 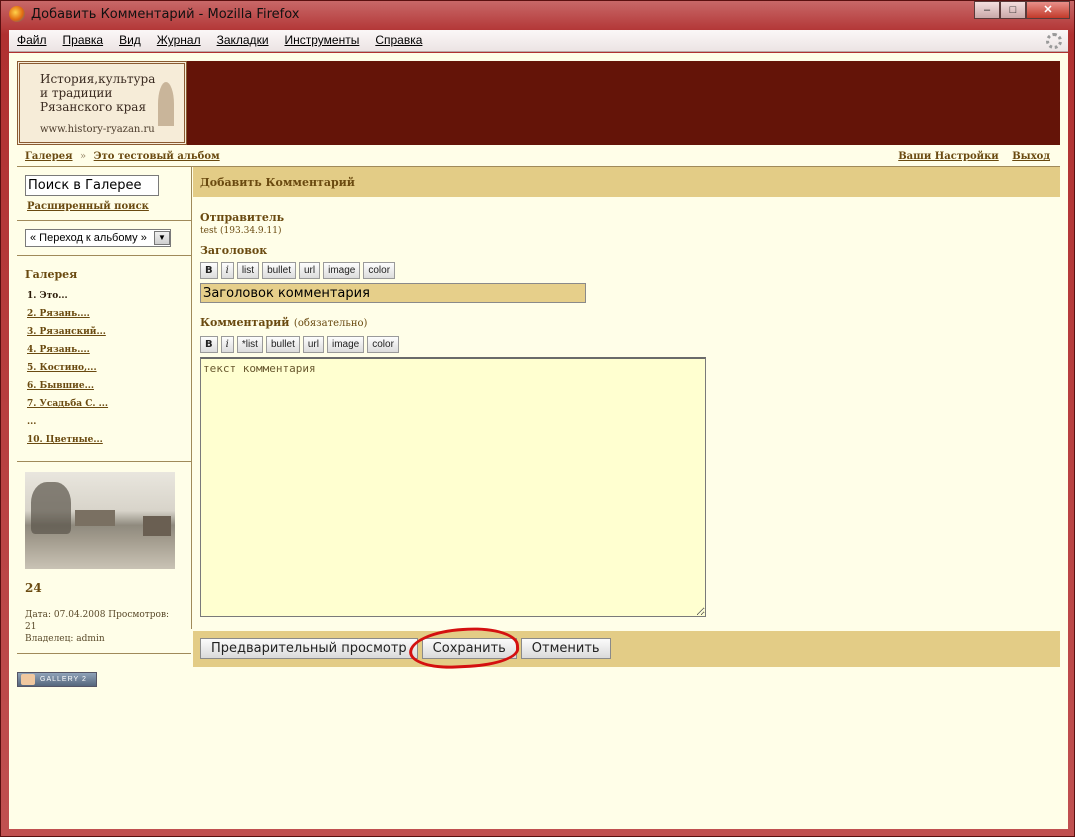 What do you see at coordinates (92, 185) in the screenshot?
I see `search-input` at bounding box center [92, 185].